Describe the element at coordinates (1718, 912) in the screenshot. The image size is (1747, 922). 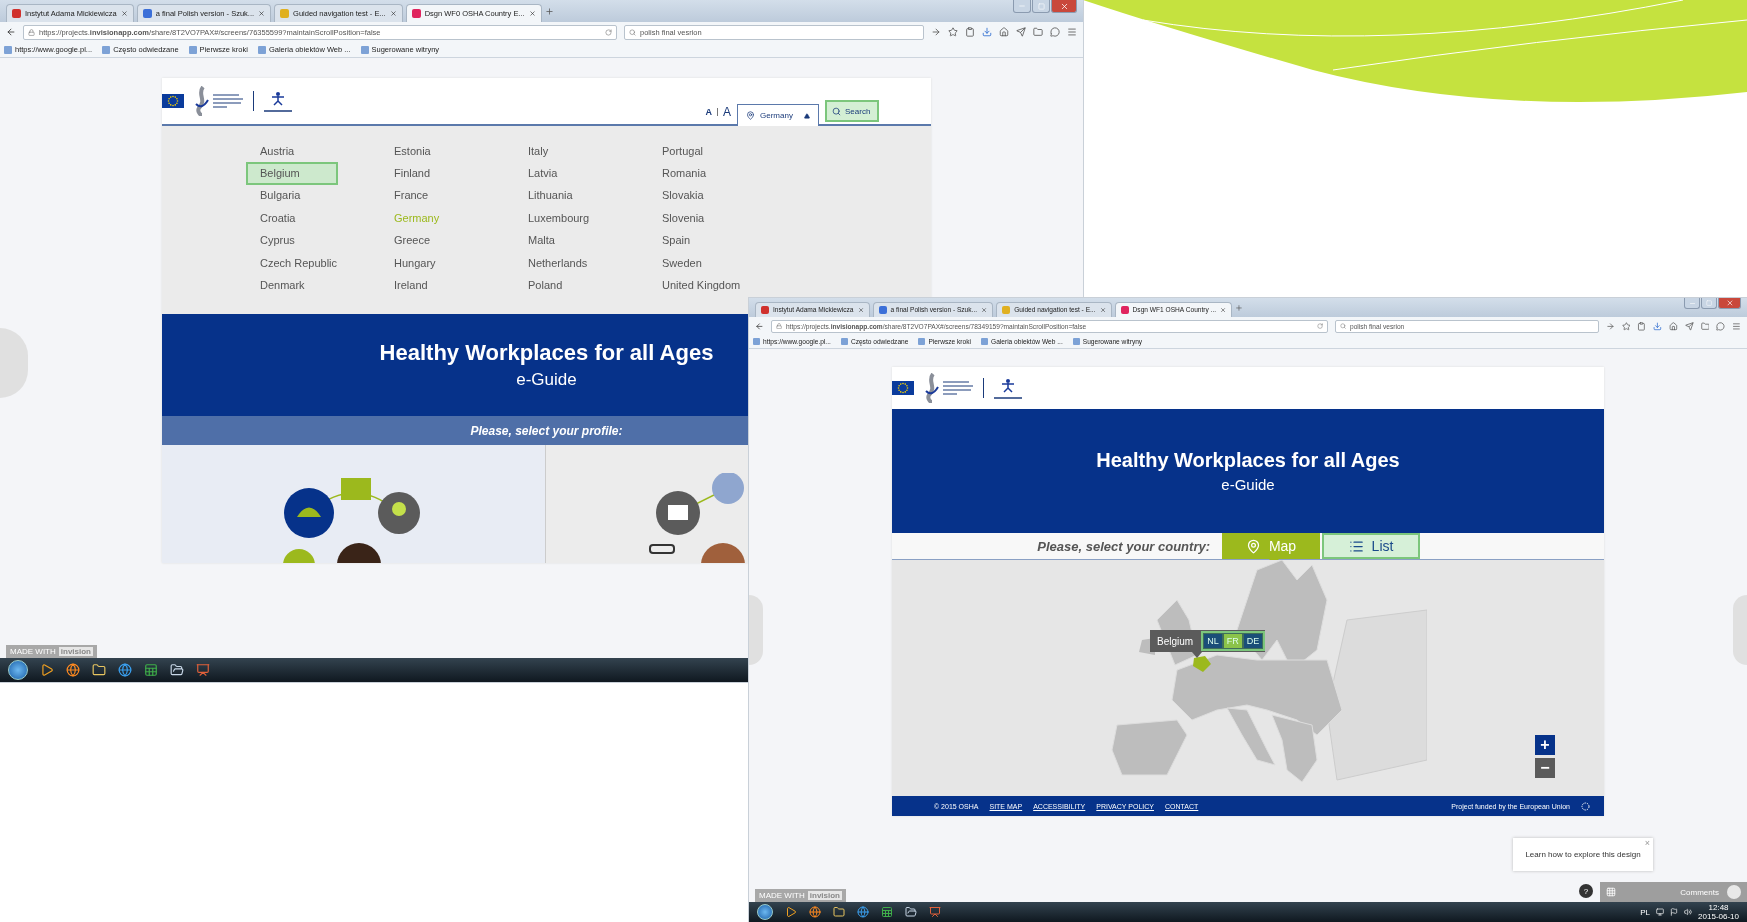
I see `clock: 12:48 2015-06-10` at that location.